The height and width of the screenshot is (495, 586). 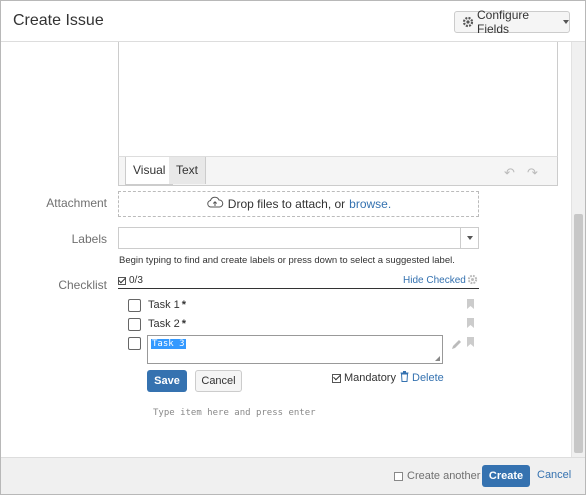 What do you see at coordinates (215, 204) in the screenshot?
I see `cloud-upload-icon` at bounding box center [215, 204].